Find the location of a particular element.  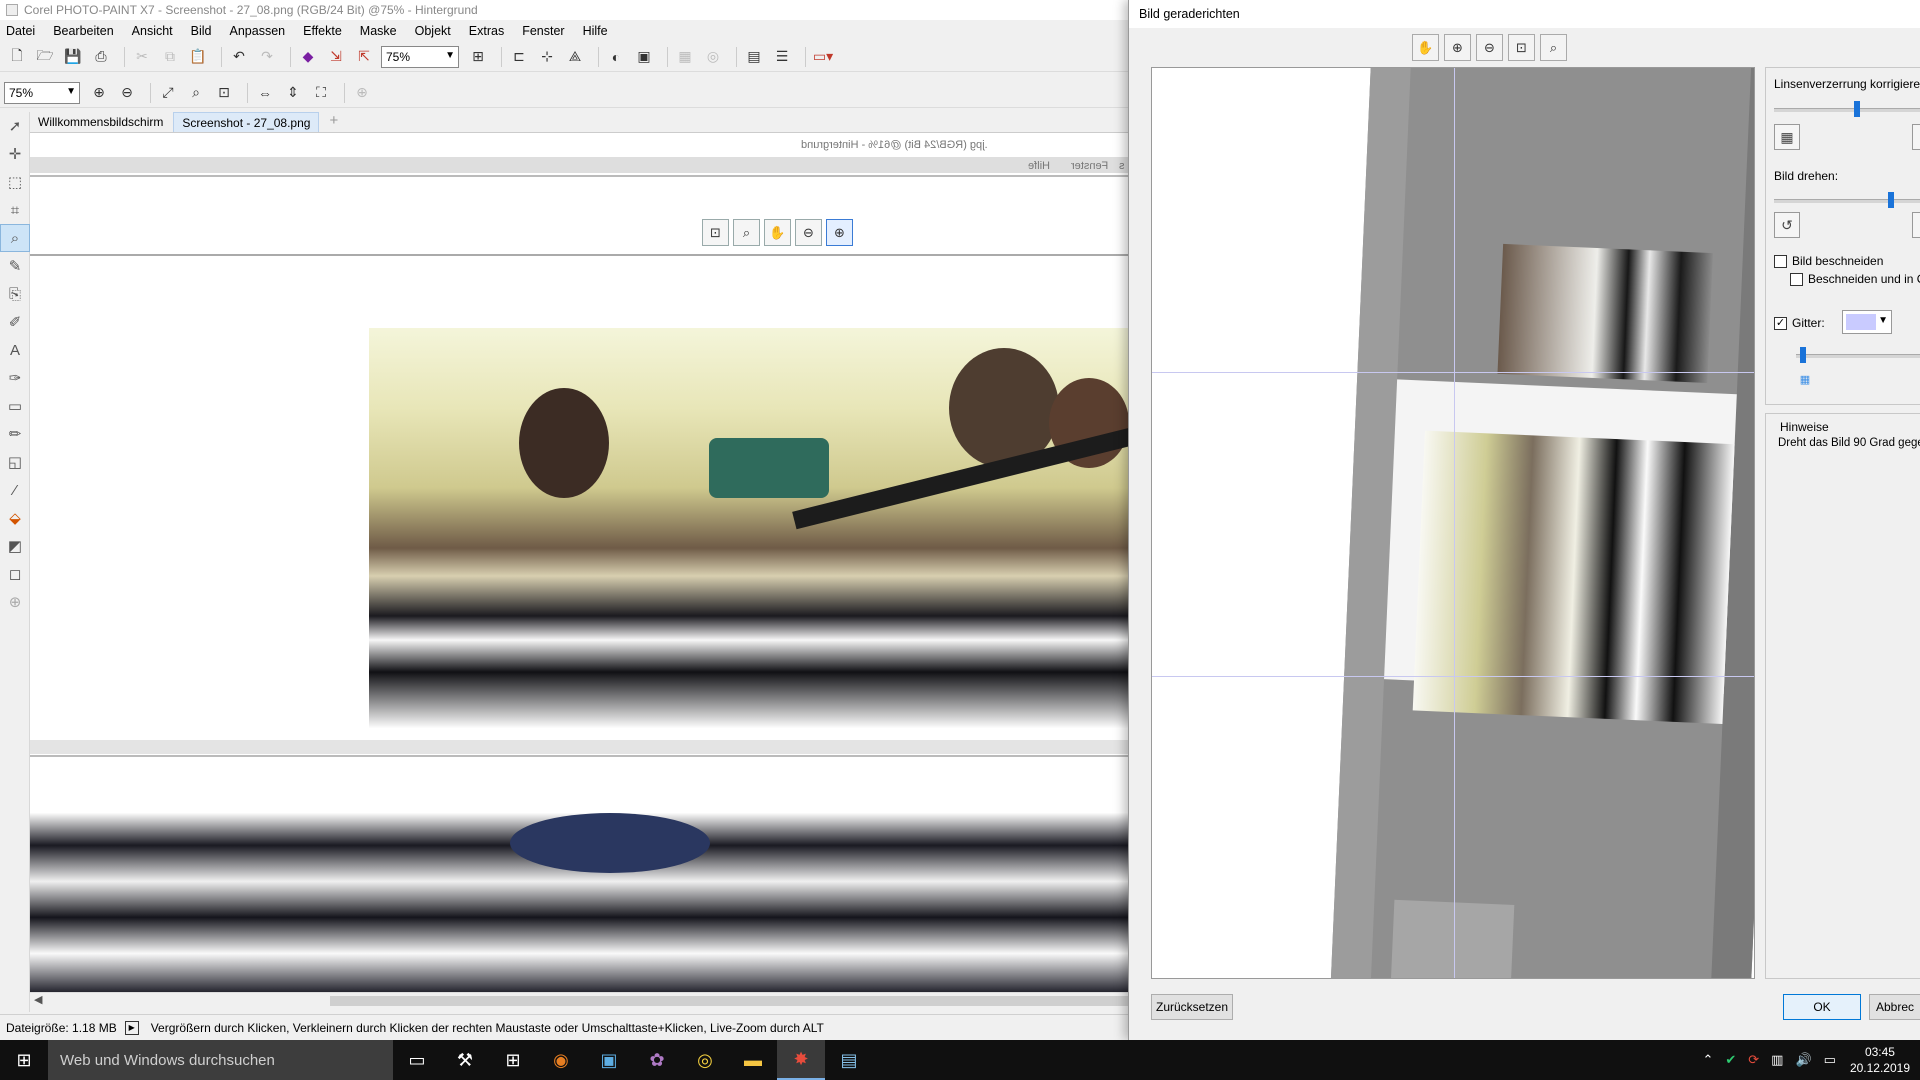

app-icon-window: ▤ is located at coordinates (849, 1060).